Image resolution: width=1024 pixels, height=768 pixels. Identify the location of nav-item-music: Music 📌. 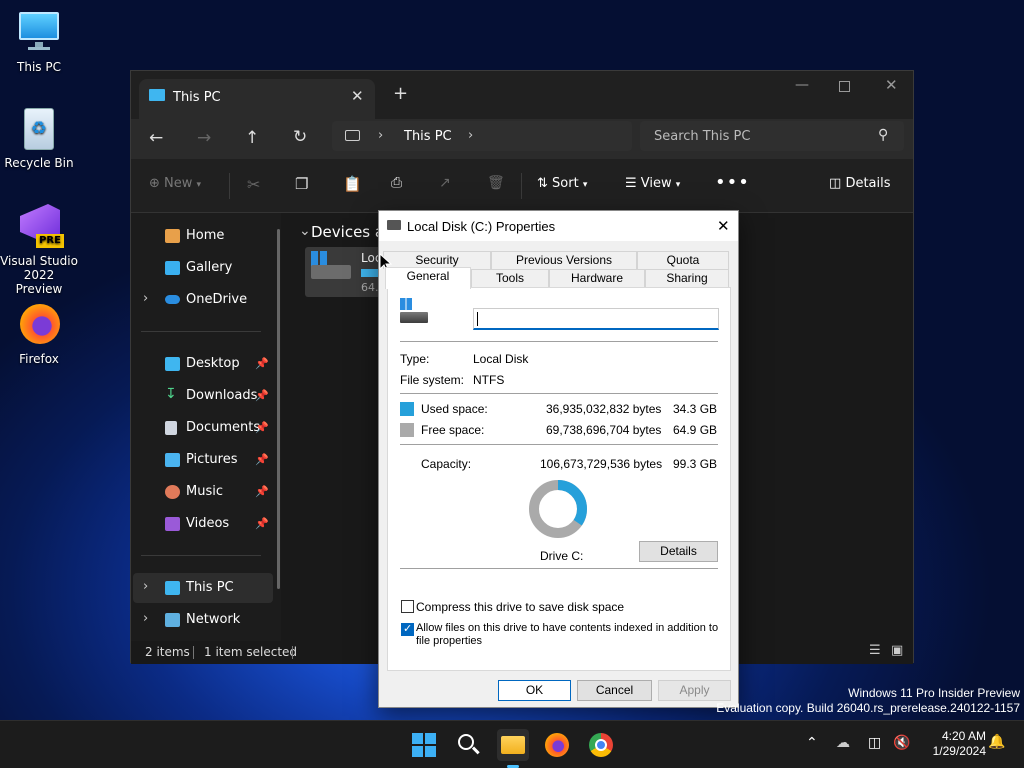
(201, 492).